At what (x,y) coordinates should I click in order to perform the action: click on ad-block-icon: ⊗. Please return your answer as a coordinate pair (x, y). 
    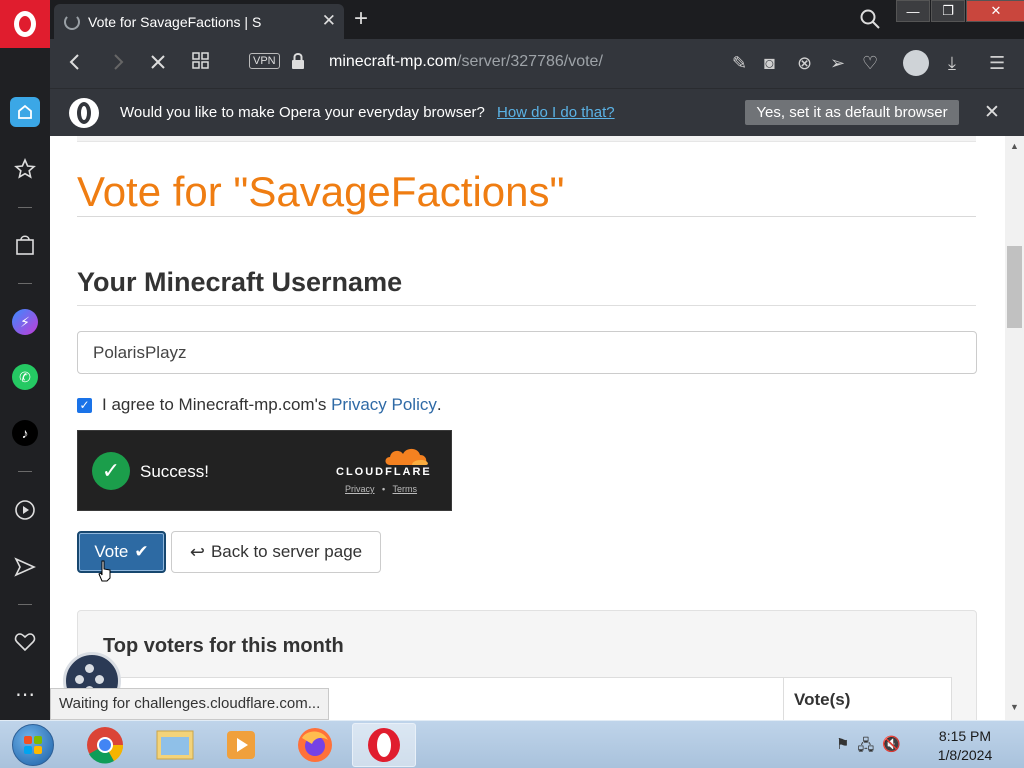
    Looking at the image, I should click on (804, 63).